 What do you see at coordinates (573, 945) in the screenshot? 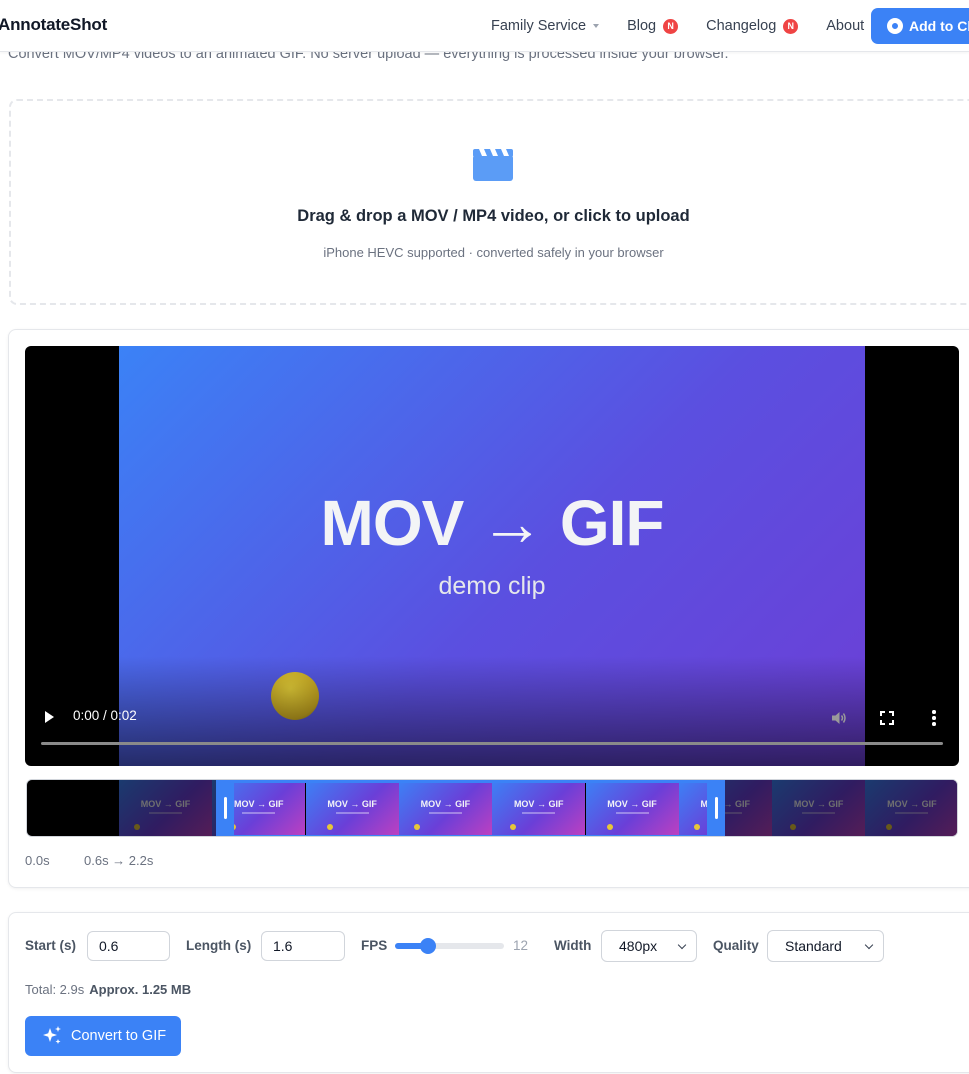
I see `width-label: Width` at bounding box center [573, 945].